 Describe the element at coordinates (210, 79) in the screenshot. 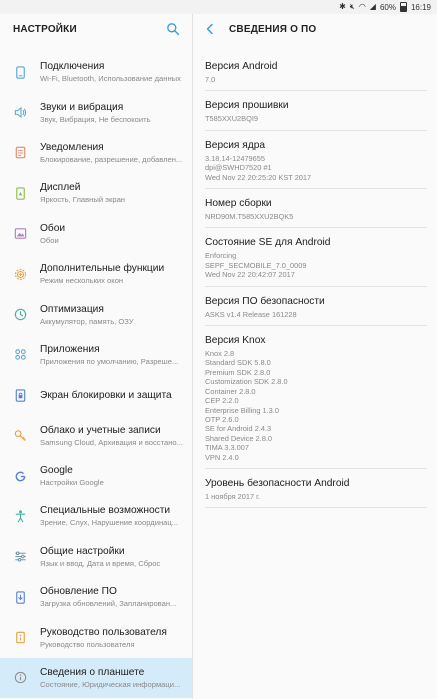

I see `info-section-value: 7.0` at that location.